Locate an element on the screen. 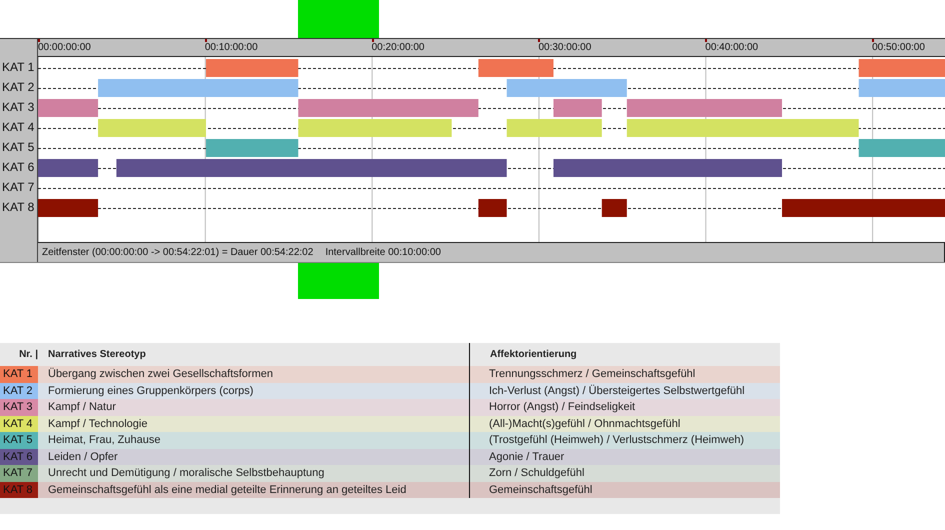  table-cell-text: Ich-Verlust (Angst) / Übersteigertes Selbstwertgefühl is located at coordinates (617, 391).